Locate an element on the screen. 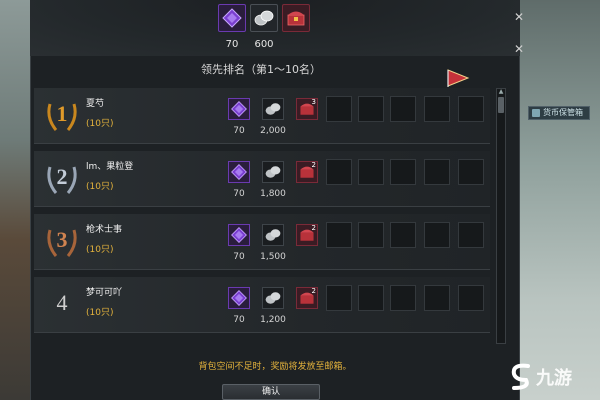 The height and width of the screenshot is (400, 600). rank-emblem-plain: 4 is located at coordinates (62, 305).